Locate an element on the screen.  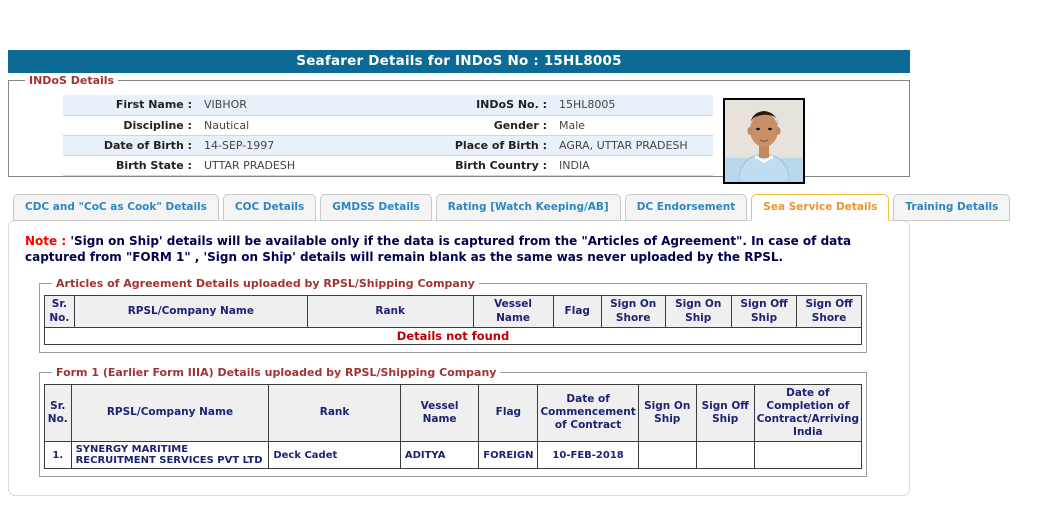
seafarer-photo-image is located at coordinates (764, 141).